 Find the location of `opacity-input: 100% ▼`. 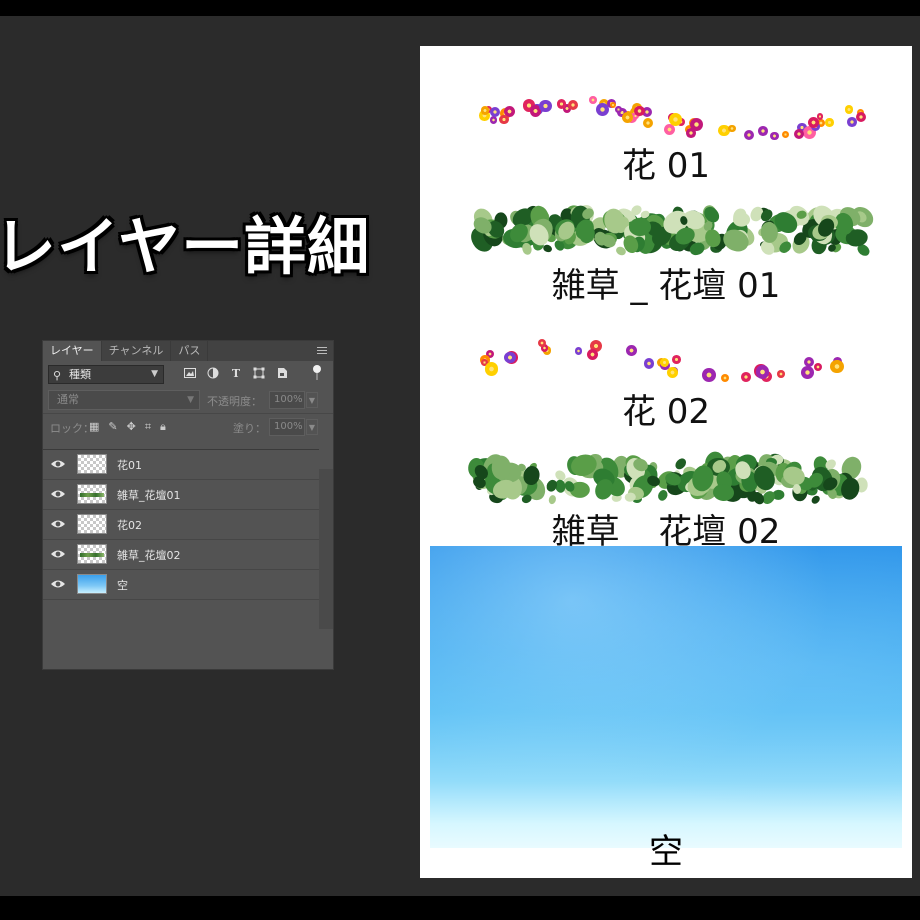

opacity-input: 100% ▼ is located at coordinates (293, 400).